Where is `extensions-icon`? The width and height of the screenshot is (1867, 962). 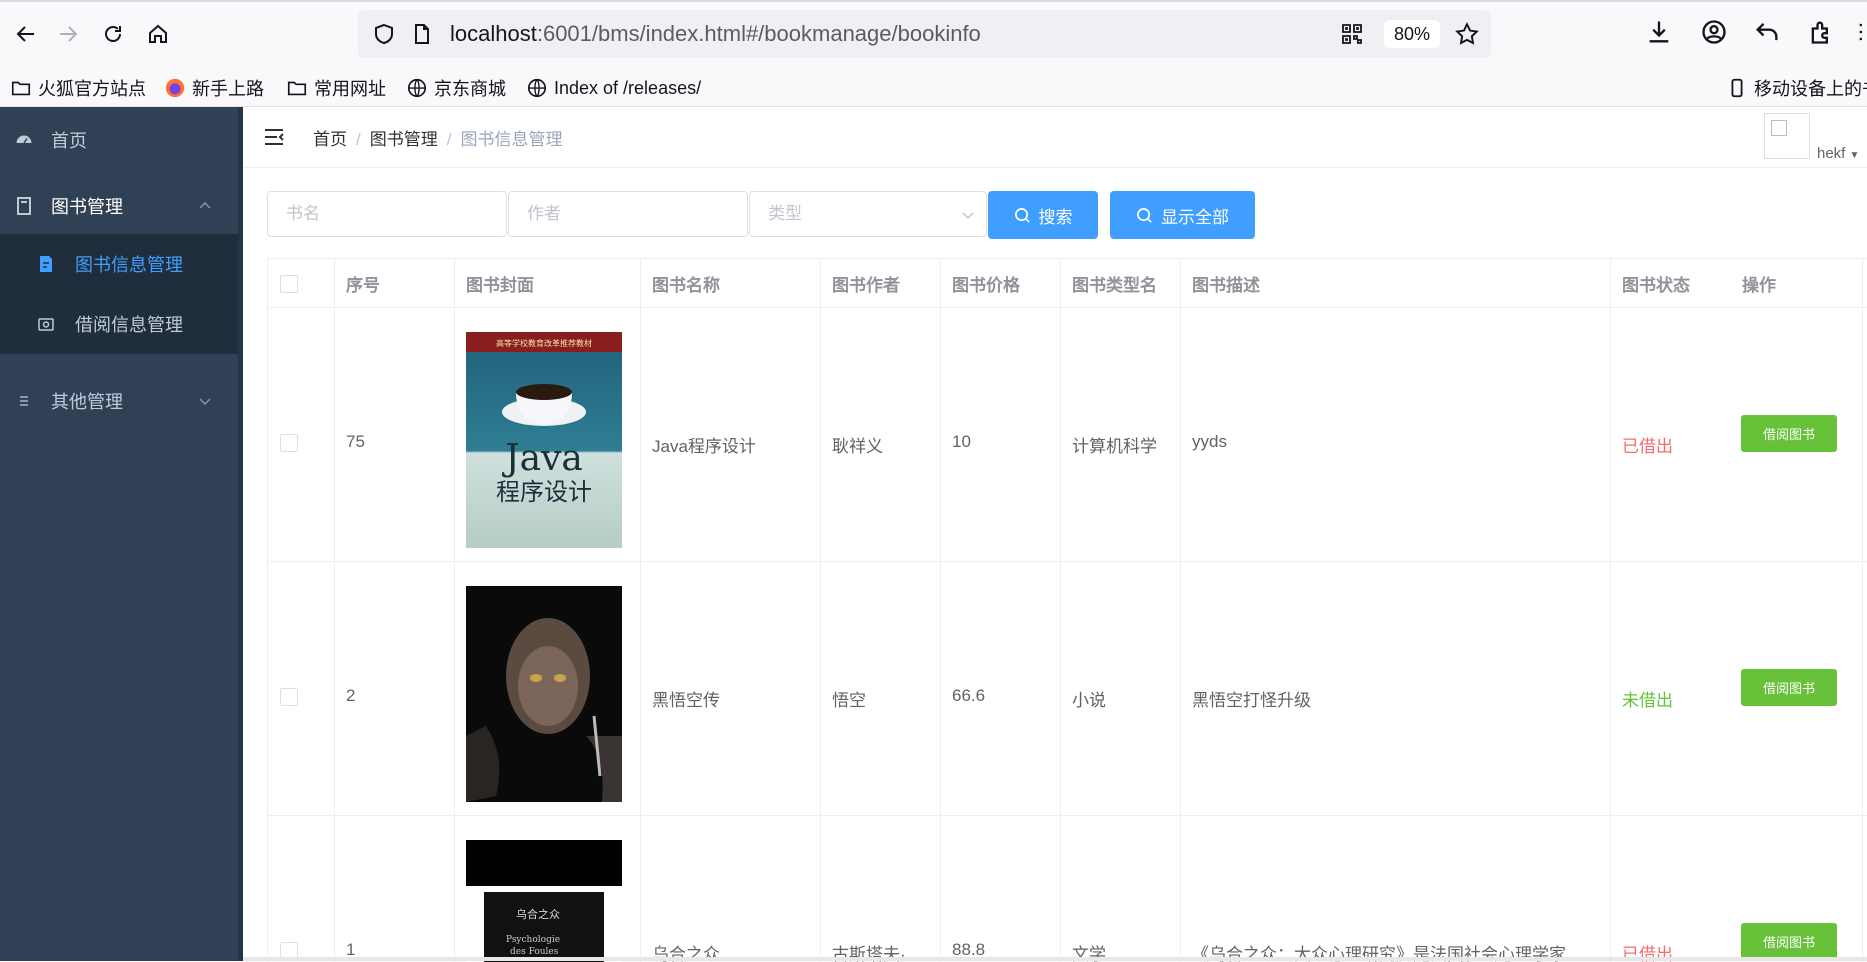 extensions-icon is located at coordinates (1821, 32).